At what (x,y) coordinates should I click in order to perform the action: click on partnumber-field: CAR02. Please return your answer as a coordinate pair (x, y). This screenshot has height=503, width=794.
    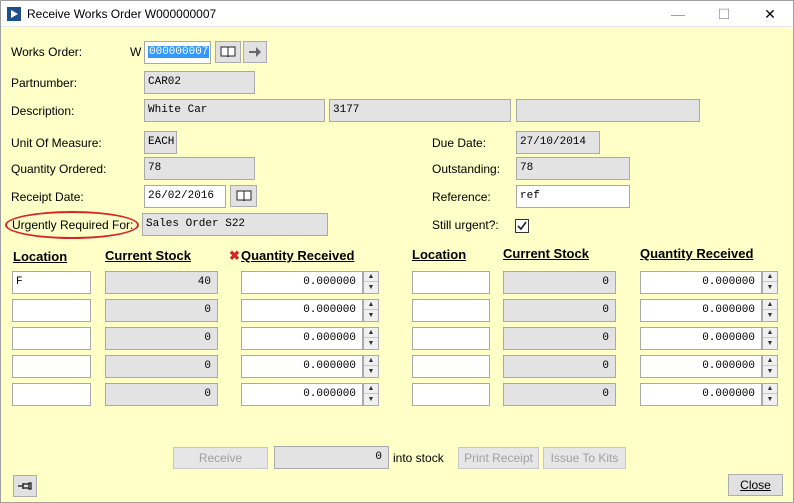
    Looking at the image, I should click on (199, 82).